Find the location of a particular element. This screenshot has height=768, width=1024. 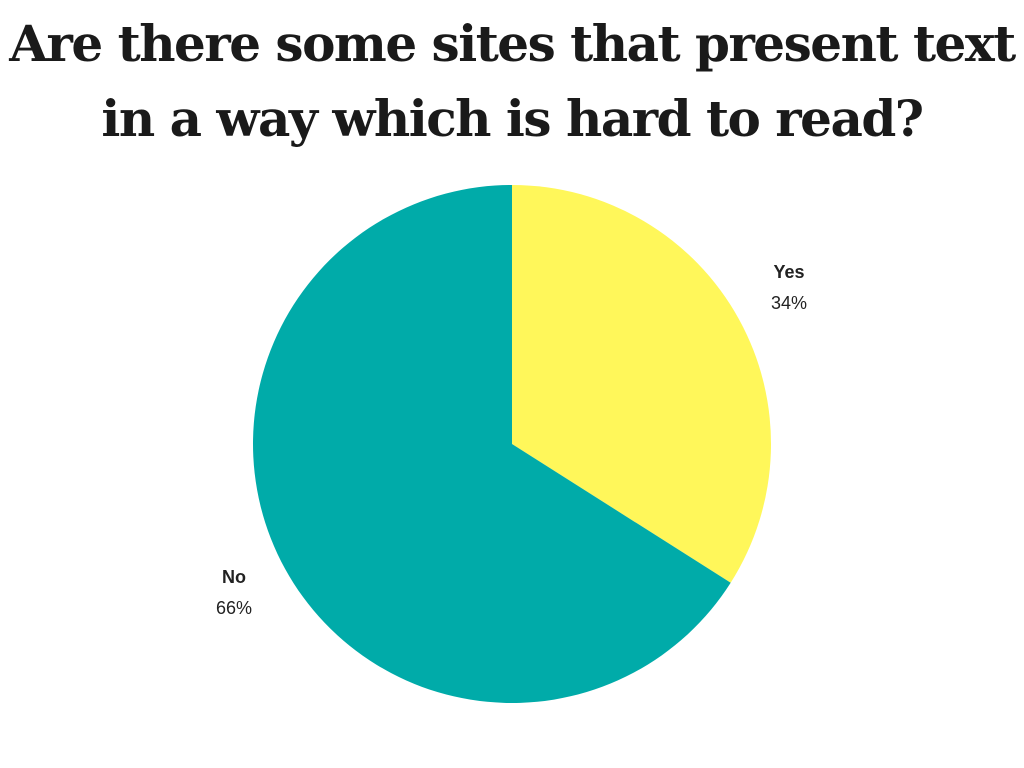

slice-label-yes: Yes is located at coordinates (788, 272).